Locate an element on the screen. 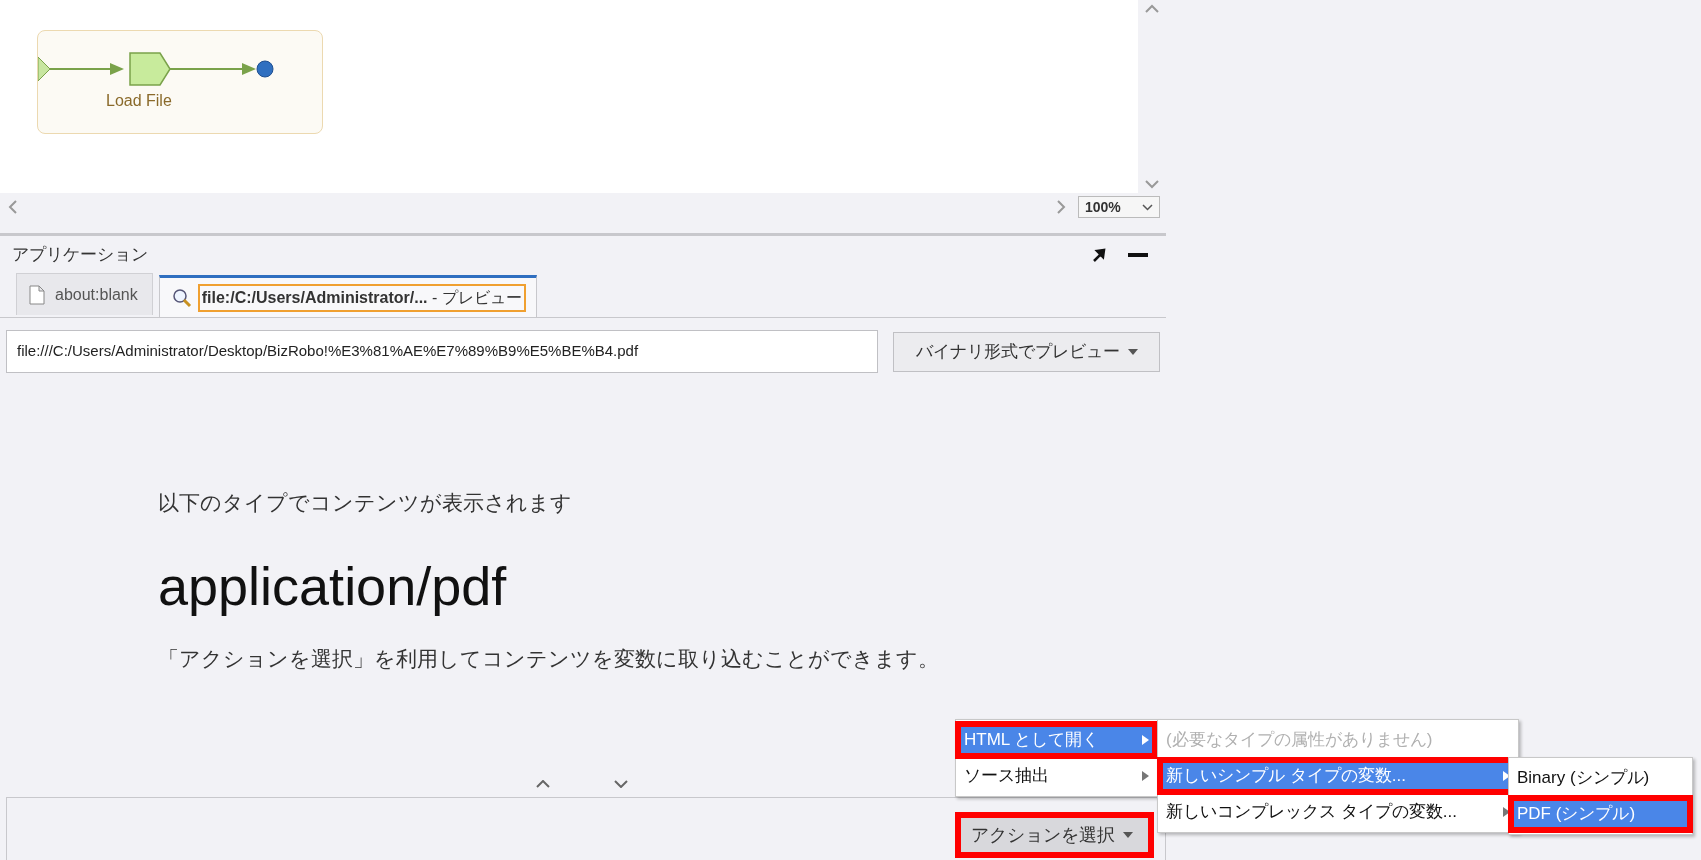 Image resolution: width=1701 pixels, height=860 pixels. document-icon is located at coordinates (37, 294).